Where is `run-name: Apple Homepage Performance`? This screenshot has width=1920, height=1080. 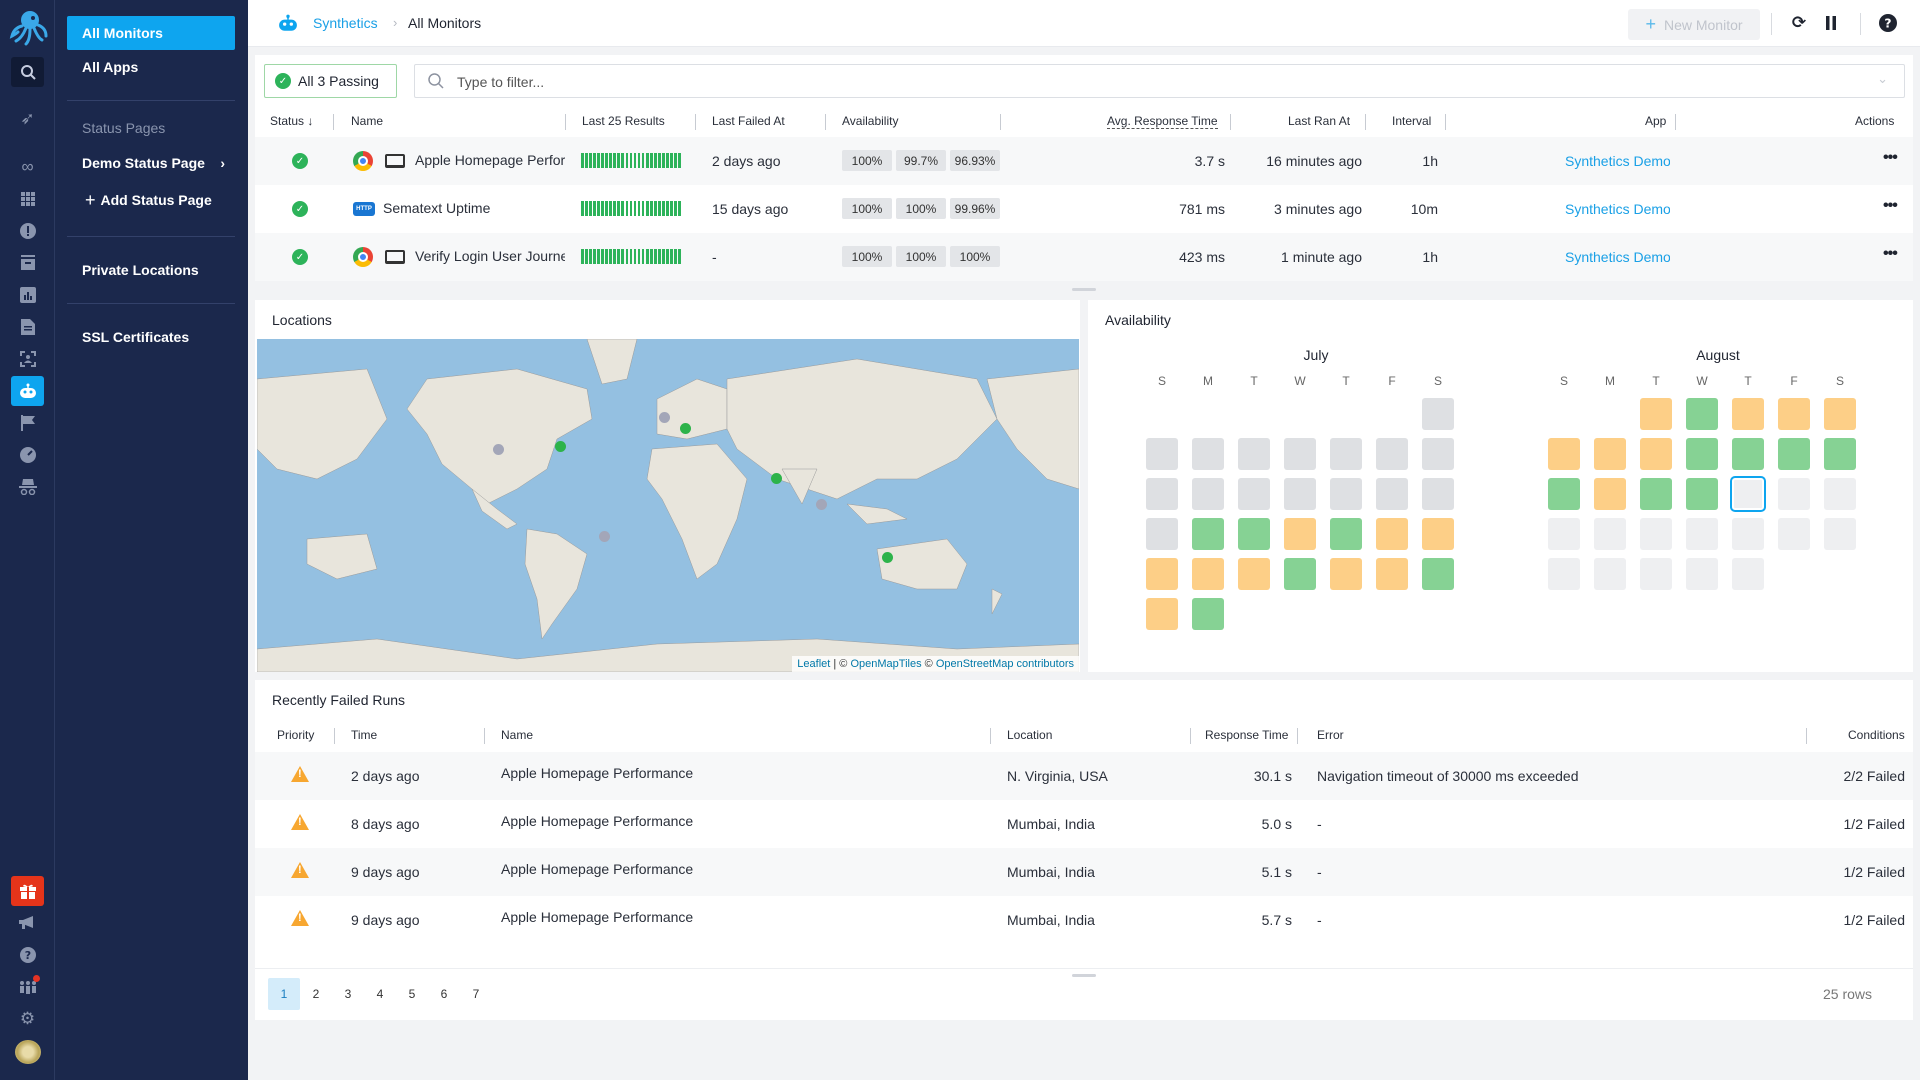
run-name: Apple Homepage Performance is located at coordinates (597, 821).